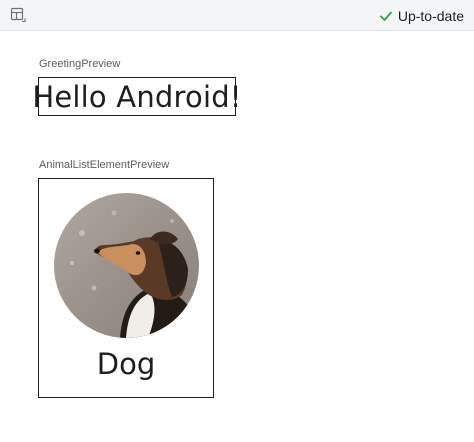 The width and height of the screenshot is (474, 442). I want to click on preview-label-animal: AnimalListElementPreview, so click(104, 165).